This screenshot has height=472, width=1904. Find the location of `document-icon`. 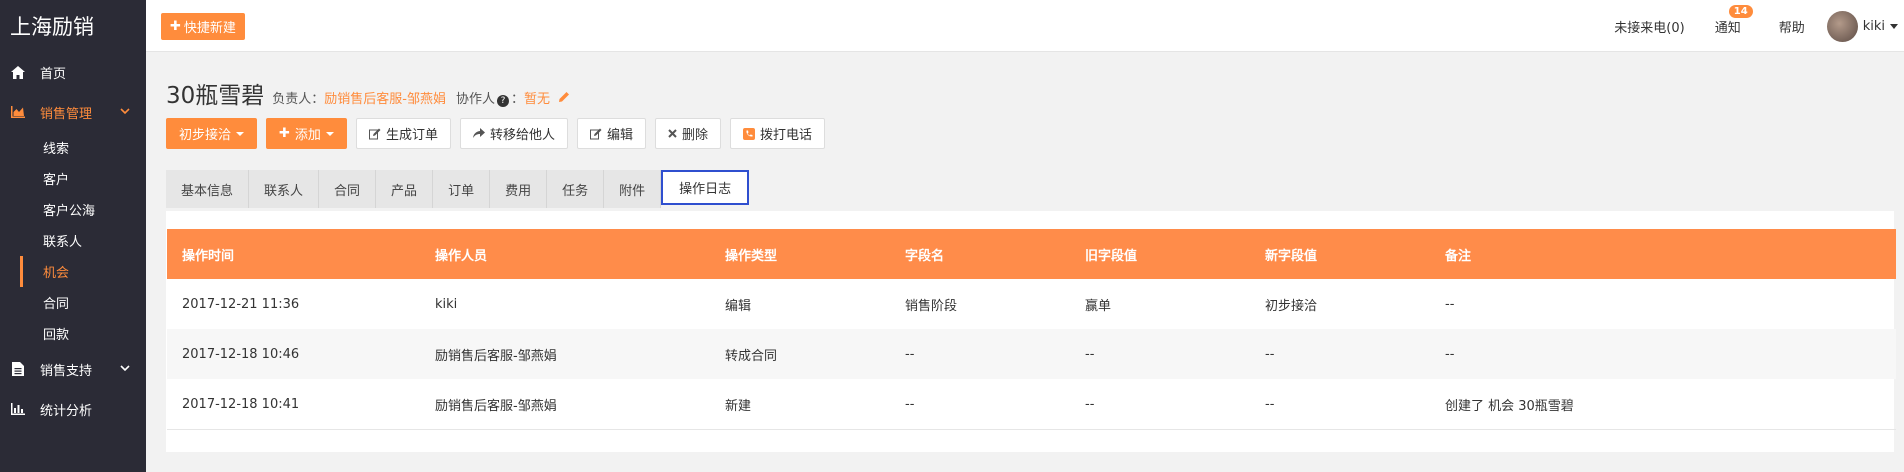

document-icon is located at coordinates (18, 369).